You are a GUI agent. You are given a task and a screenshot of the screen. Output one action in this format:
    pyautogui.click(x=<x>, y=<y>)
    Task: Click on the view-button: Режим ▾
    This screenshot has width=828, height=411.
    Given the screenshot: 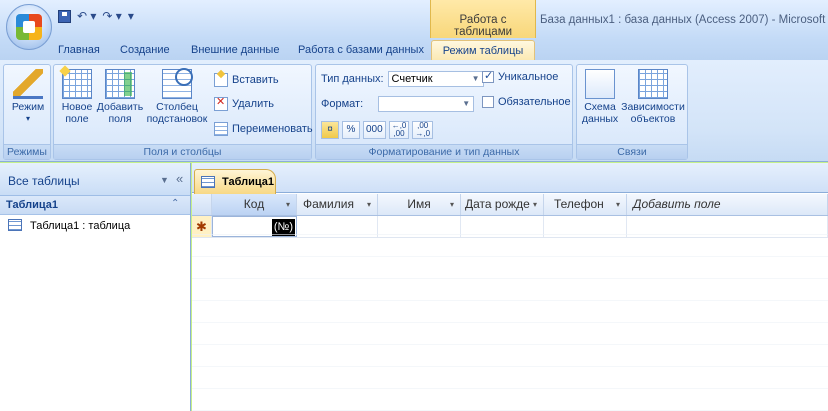 What is the action you would take?
    pyautogui.click(x=28, y=97)
    